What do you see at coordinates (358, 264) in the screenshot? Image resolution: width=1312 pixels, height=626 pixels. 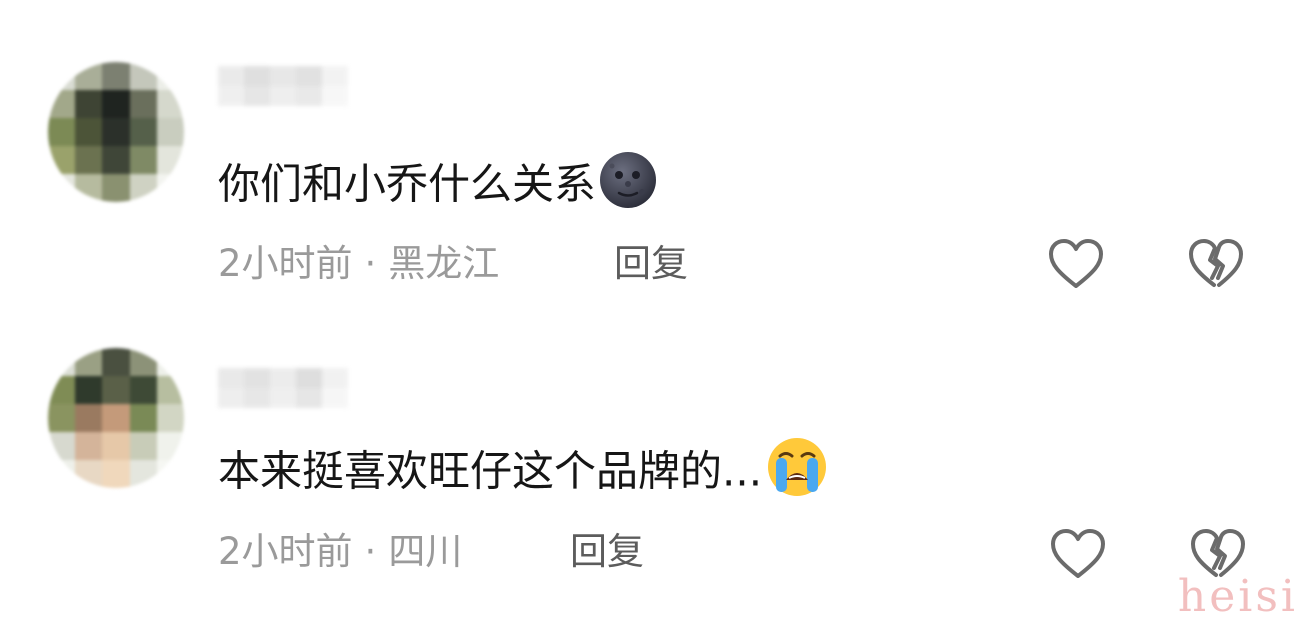 I see `comment-meta: 2小时前 · 黑龙江` at bounding box center [358, 264].